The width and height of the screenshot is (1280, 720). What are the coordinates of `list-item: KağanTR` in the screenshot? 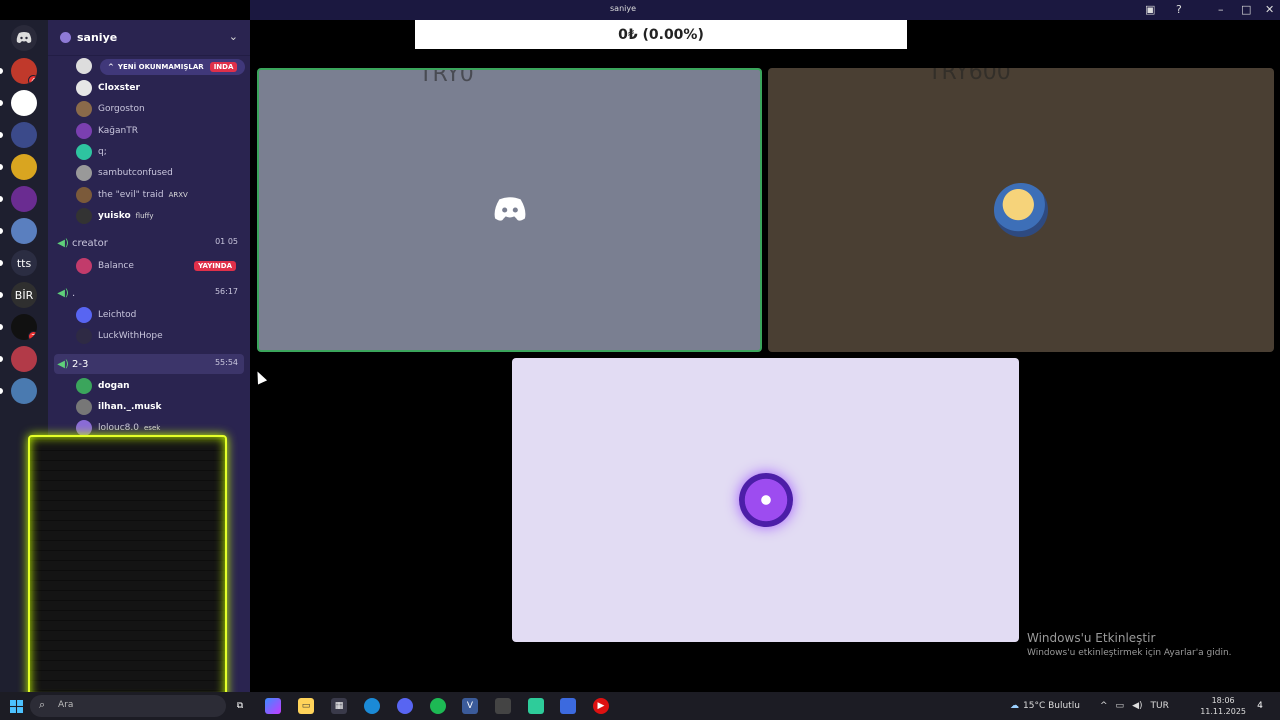 It's located at (161, 131).